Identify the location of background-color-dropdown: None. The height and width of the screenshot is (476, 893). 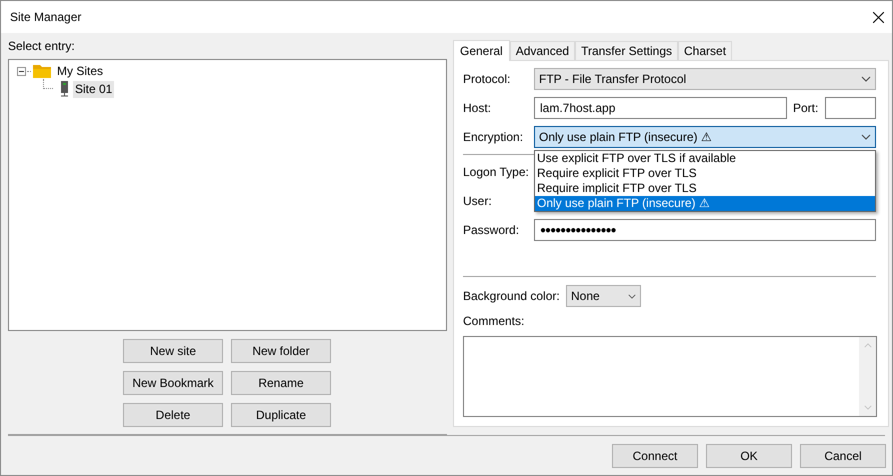
(603, 296).